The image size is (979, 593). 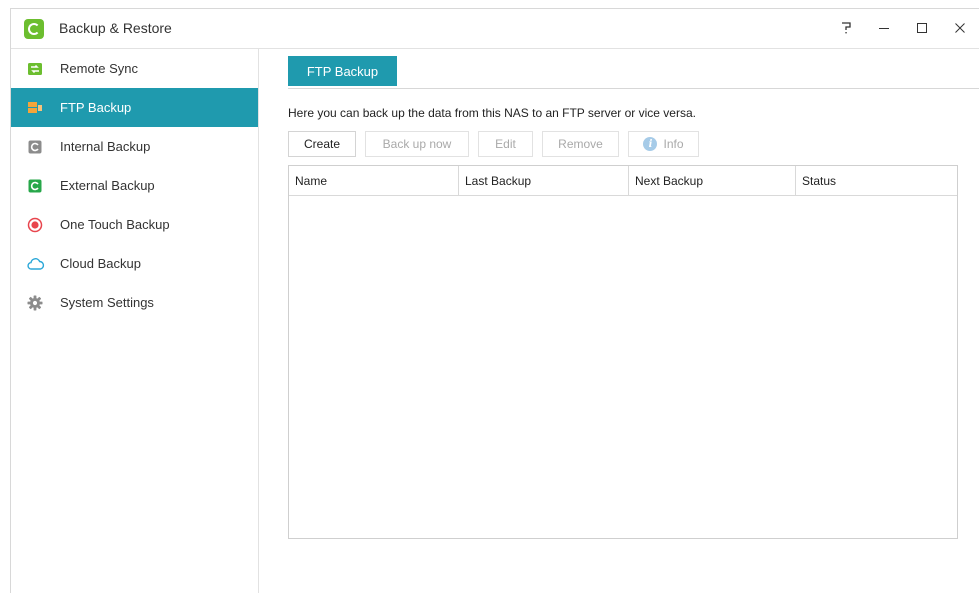 What do you see at coordinates (505, 144) in the screenshot?
I see `edit-button: Edit` at bounding box center [505, 144].